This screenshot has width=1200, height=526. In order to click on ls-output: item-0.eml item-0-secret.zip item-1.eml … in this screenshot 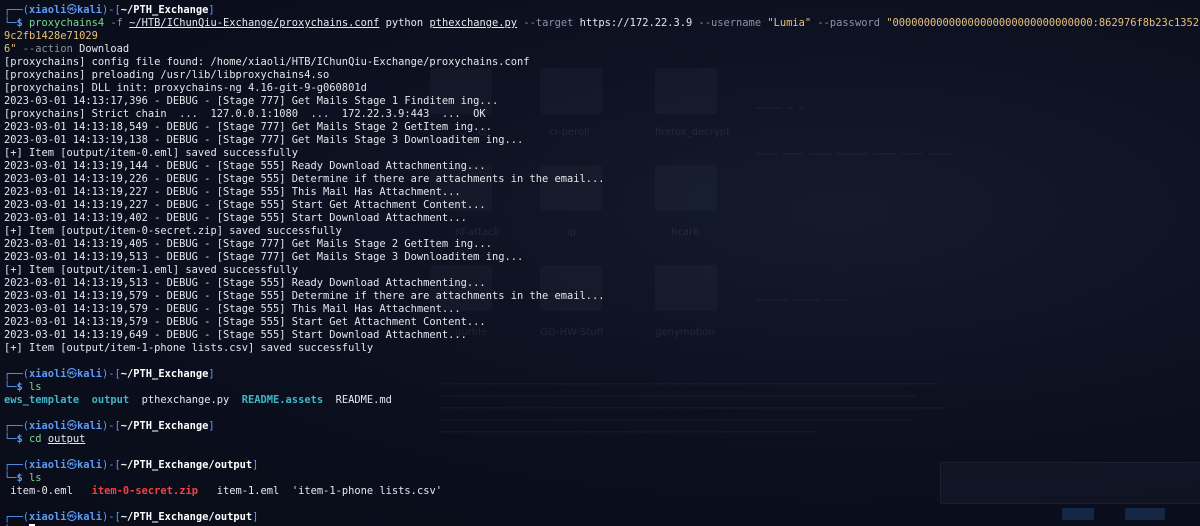, I will do `click(602, 491)`.